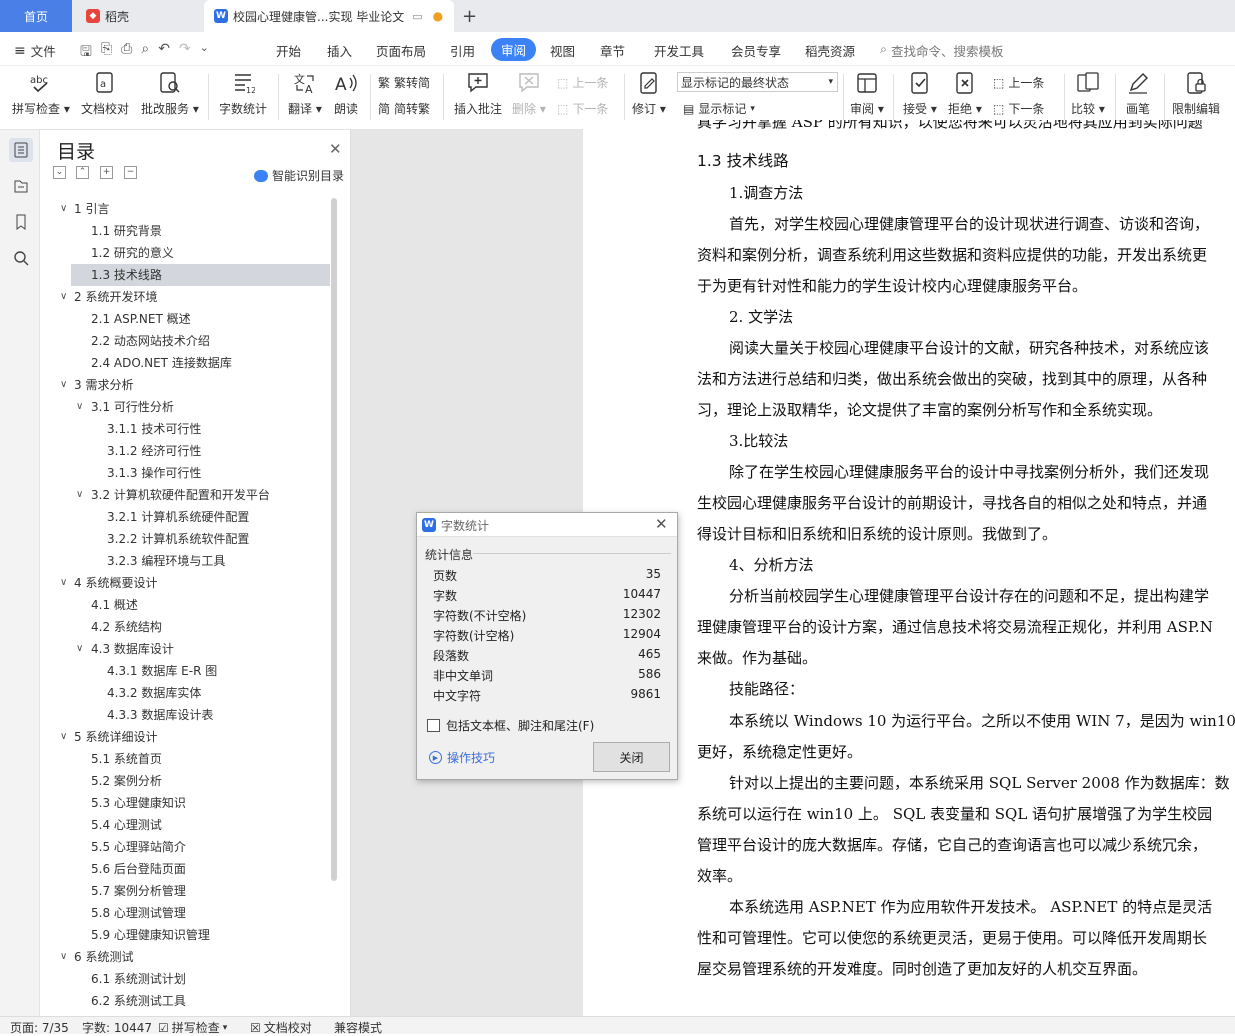 This screenshot has width=1235, height=1036. I want to click on menu-references: 引用, so click(462, 50).